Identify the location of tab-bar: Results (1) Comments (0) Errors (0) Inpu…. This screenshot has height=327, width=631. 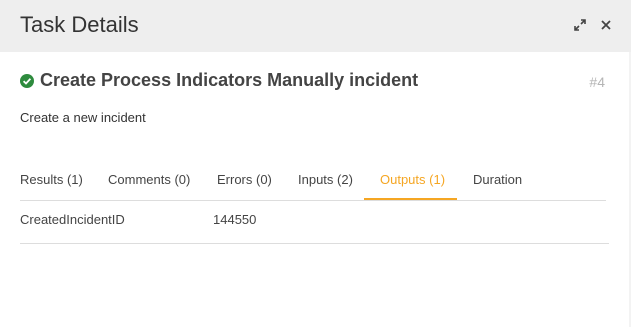
(313, 180).